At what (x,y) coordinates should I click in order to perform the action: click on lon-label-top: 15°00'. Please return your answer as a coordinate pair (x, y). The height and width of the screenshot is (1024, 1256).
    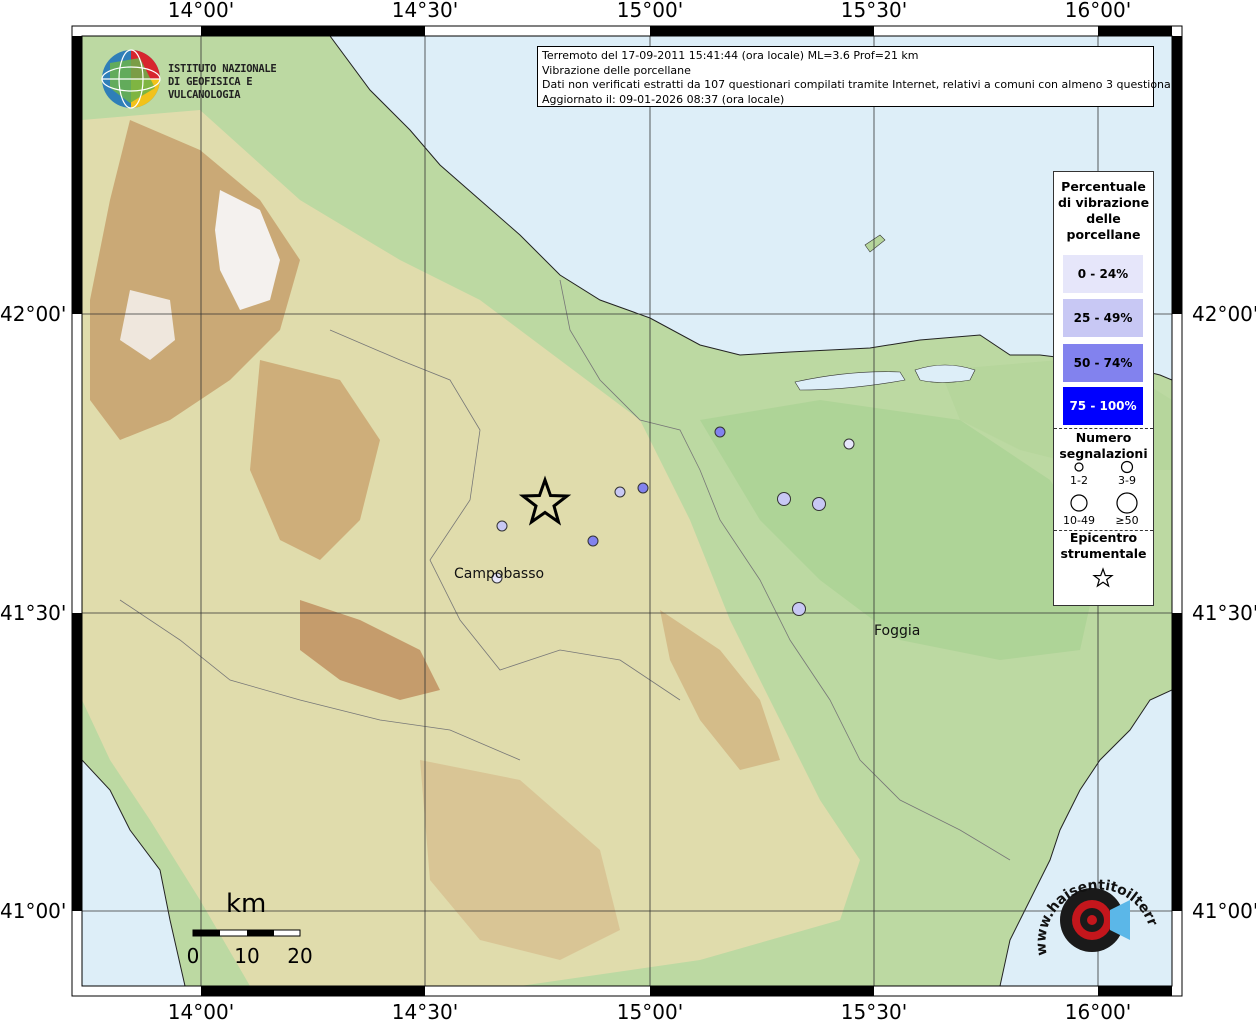
    Looking at the image, I should click on (650, 11).